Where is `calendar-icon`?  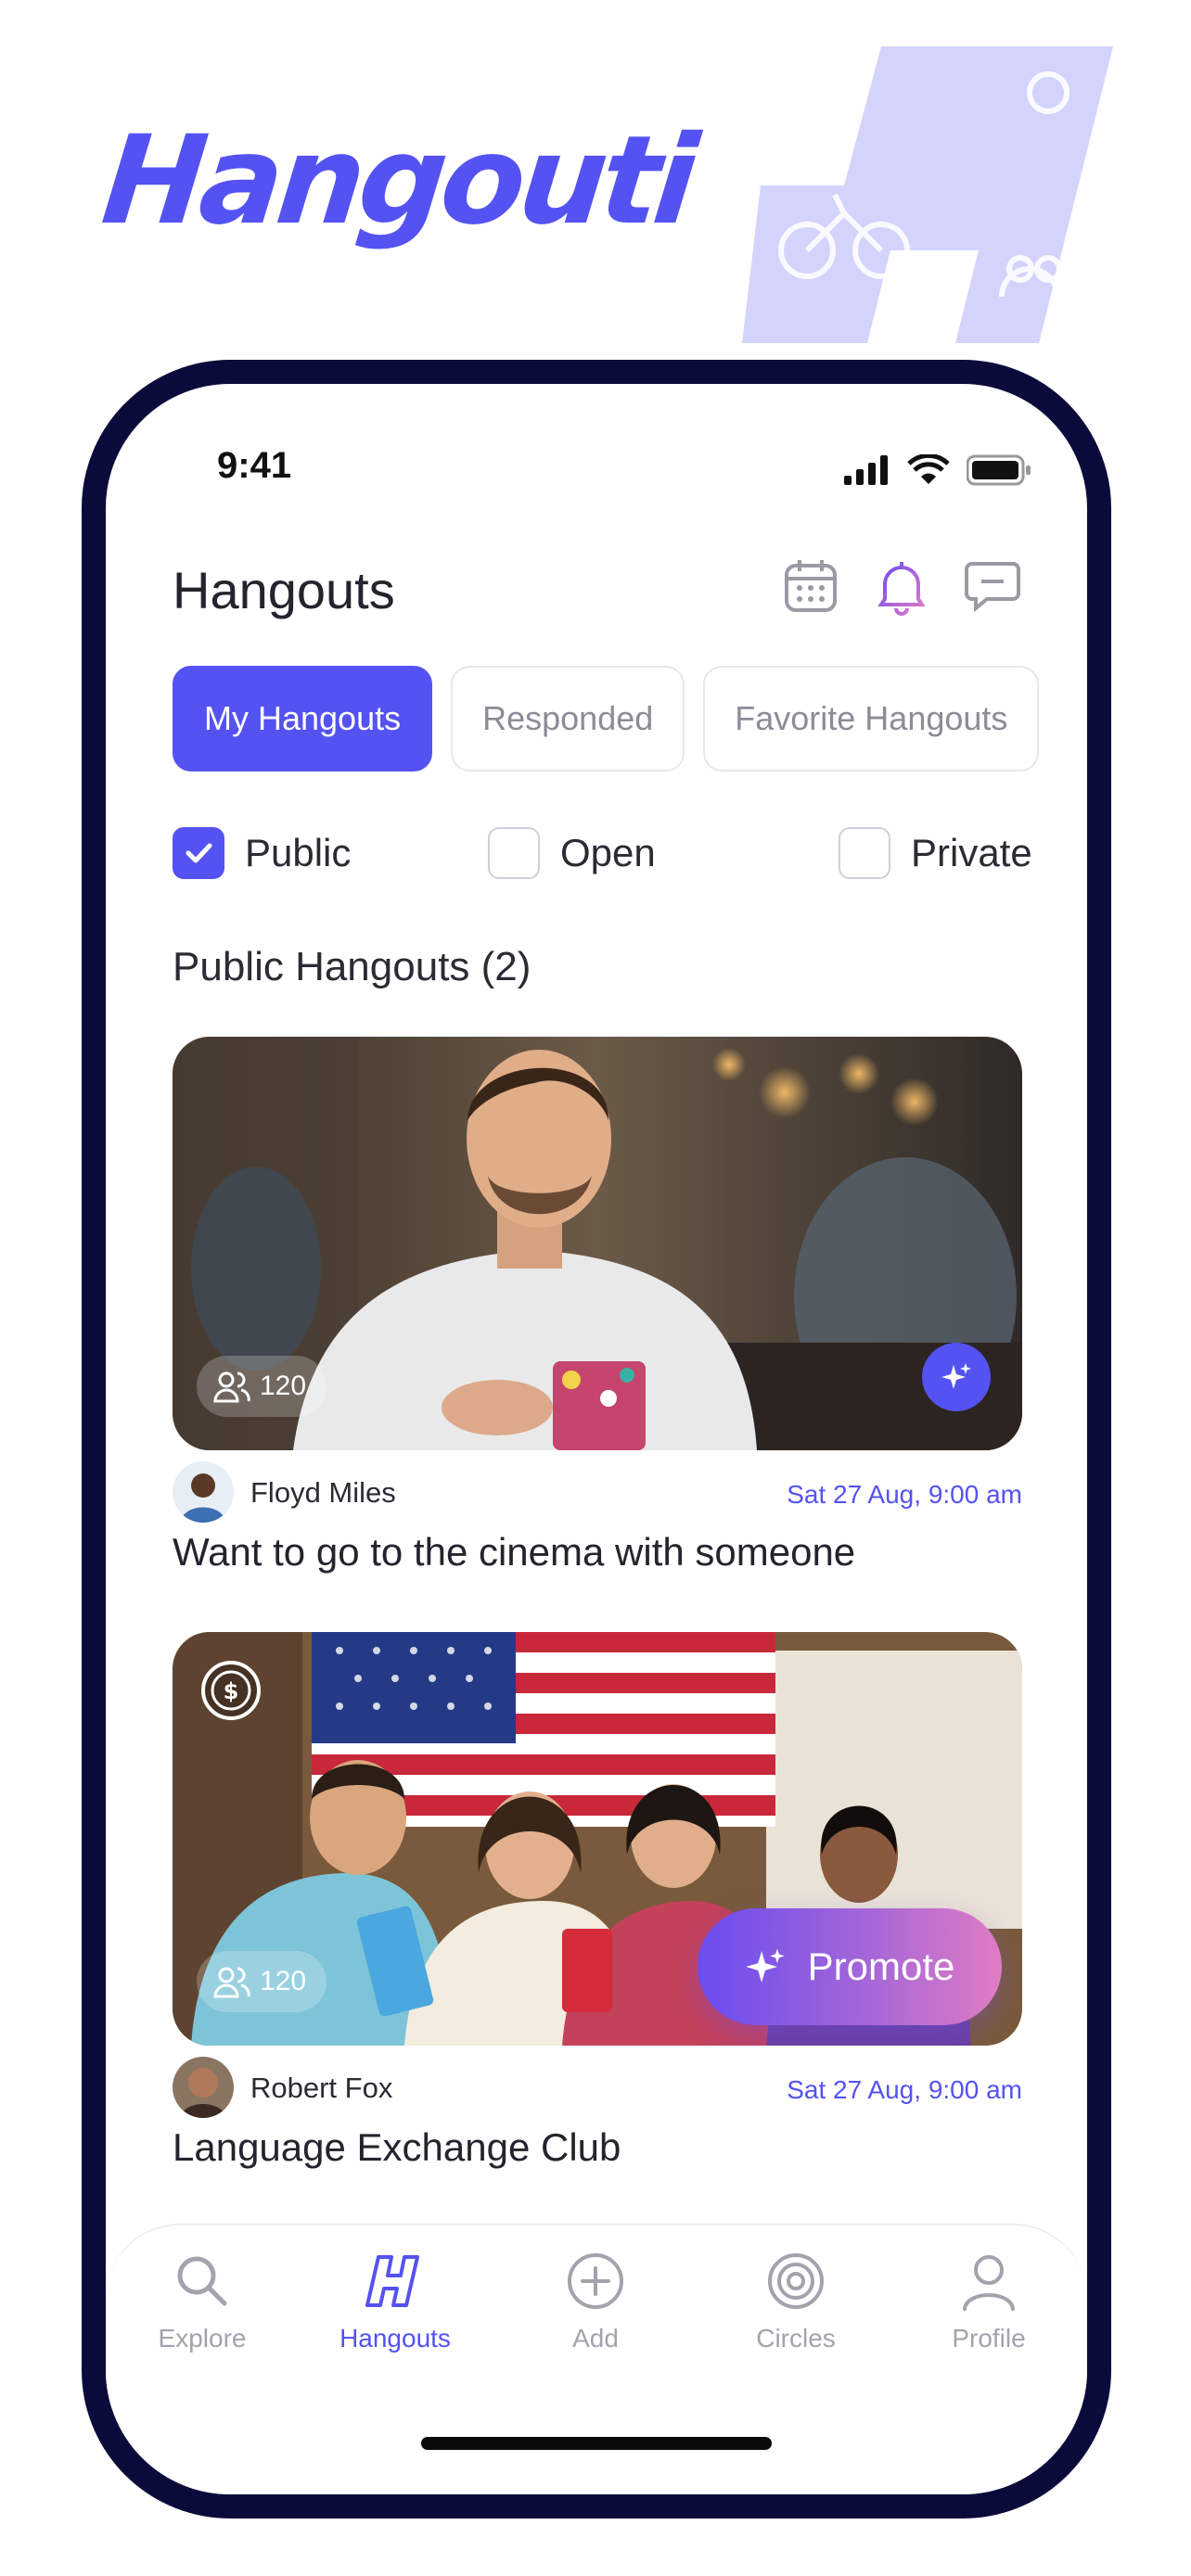
calendar-icon is located at coordinates (810, 586).